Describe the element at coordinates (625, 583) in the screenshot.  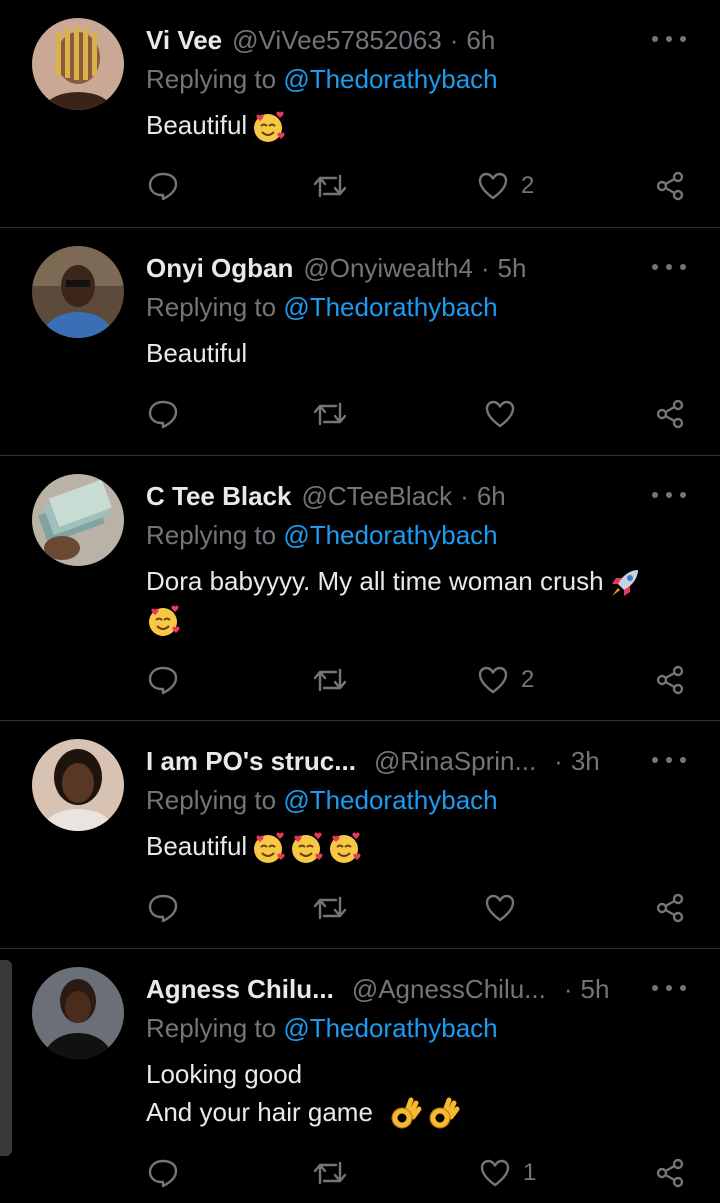
I see `rocket-icon` at that location.